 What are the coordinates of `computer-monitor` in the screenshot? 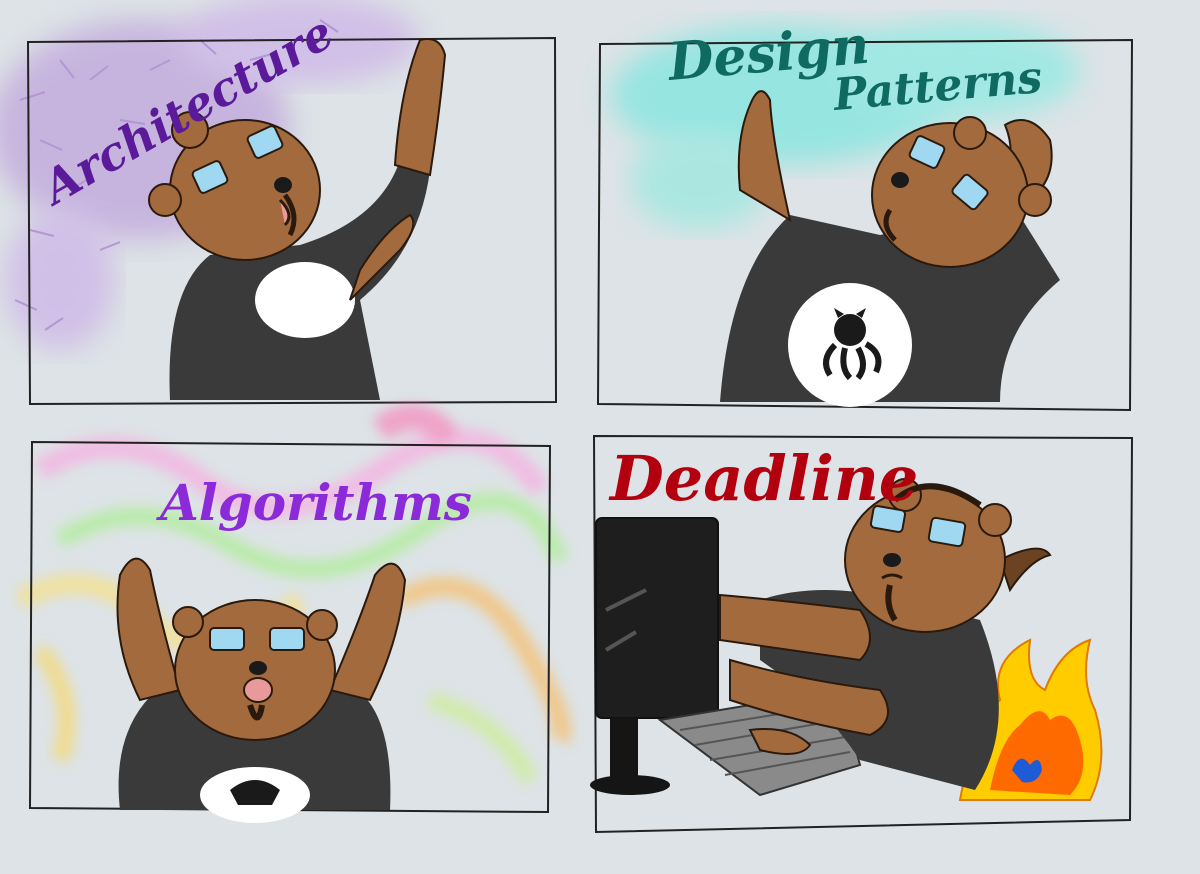 It's located at (654, 656).